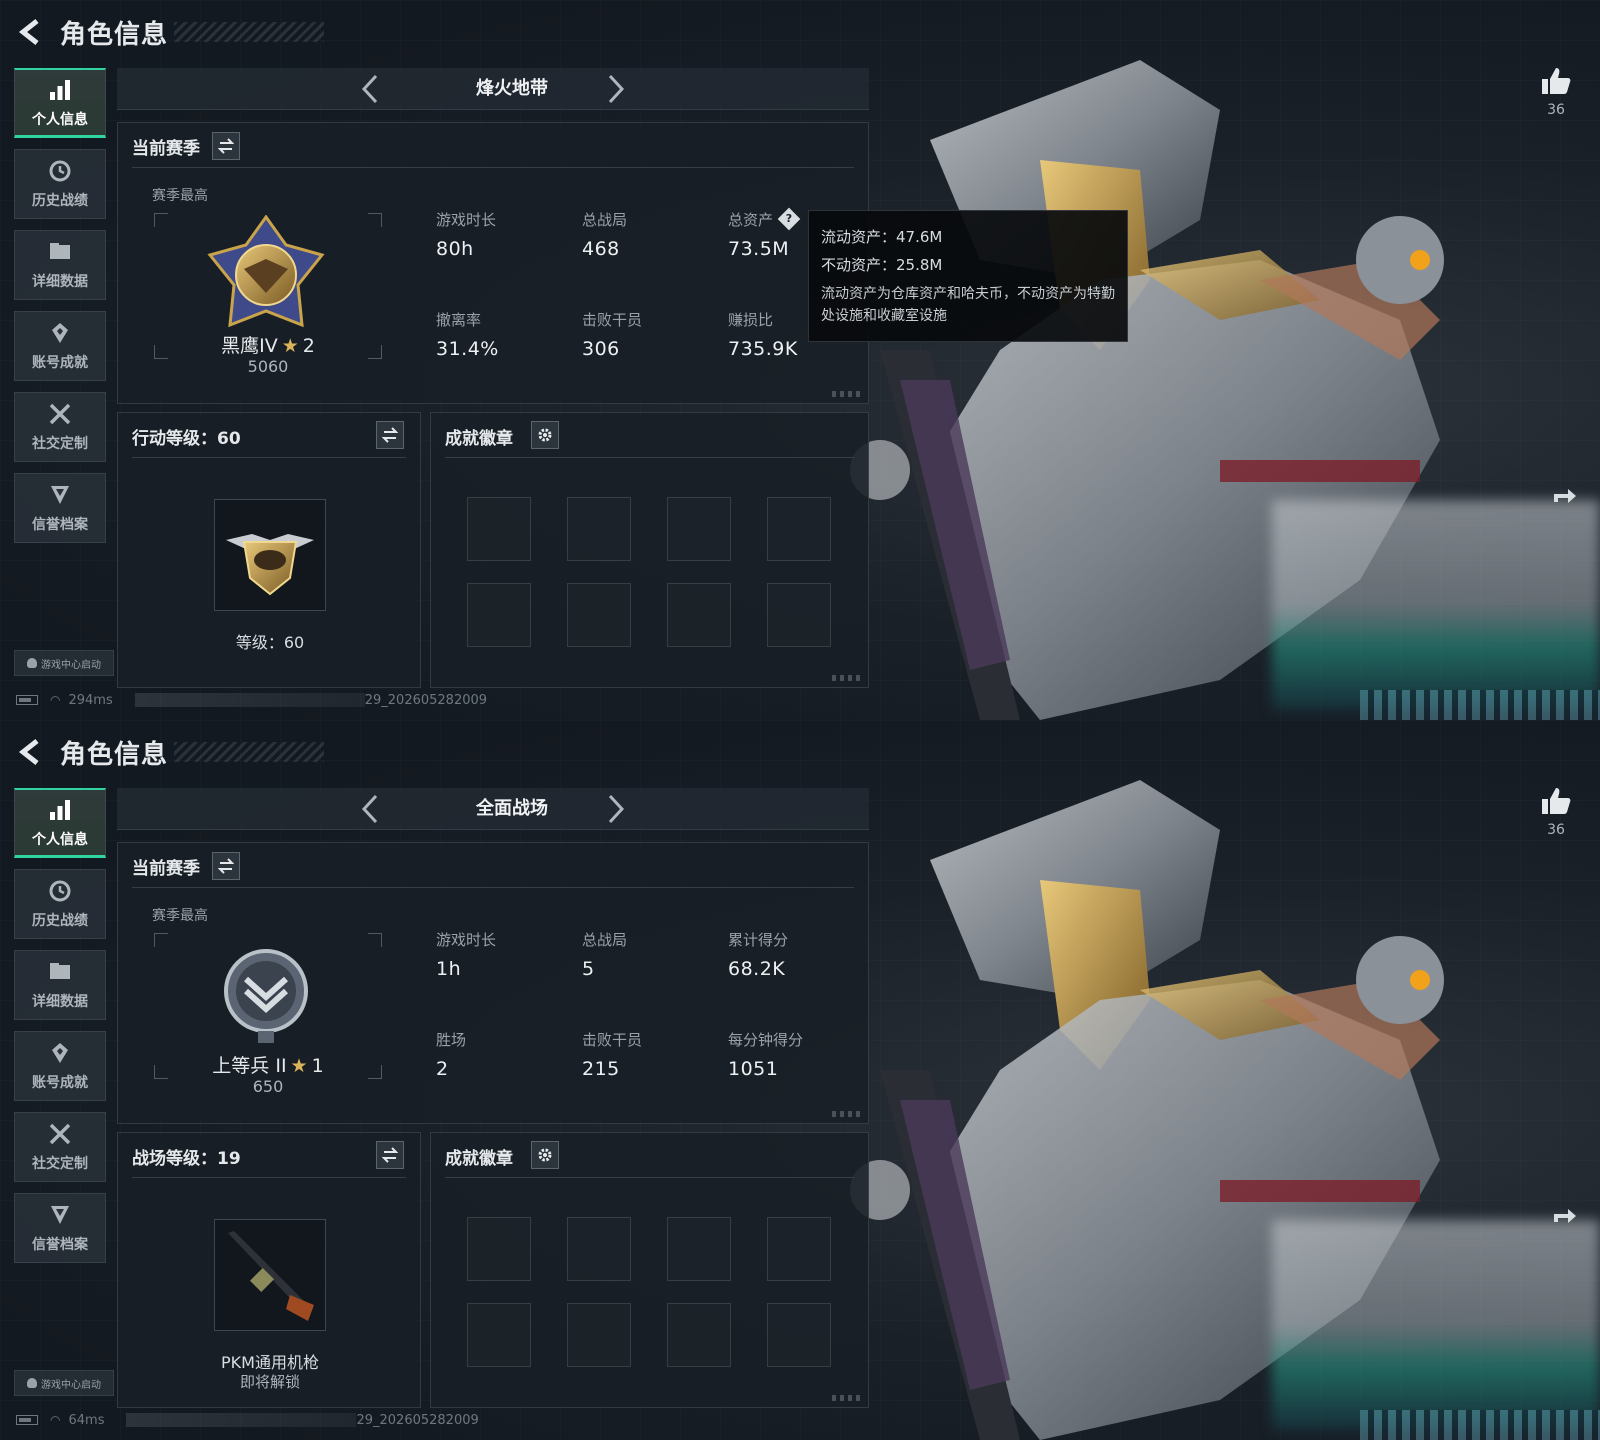 Image resolution: width=1600 pixels, height=1440 pixels. What do you see at coordinates (269, 1382) in the screenshot?
I see `unlock-status: 即将解锁` at bounding box center [269, 1382].